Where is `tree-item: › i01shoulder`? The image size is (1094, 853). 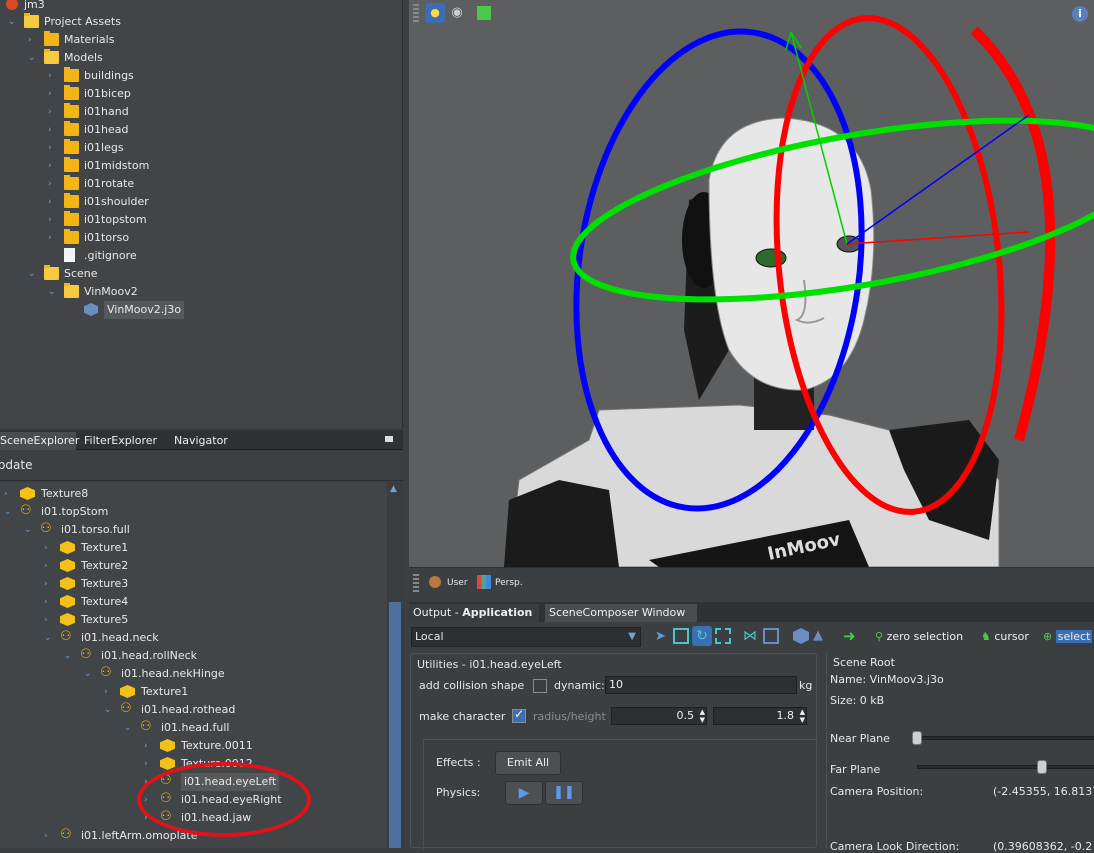
tree-item: › i01shoulder is located at coordinates (201, 202).